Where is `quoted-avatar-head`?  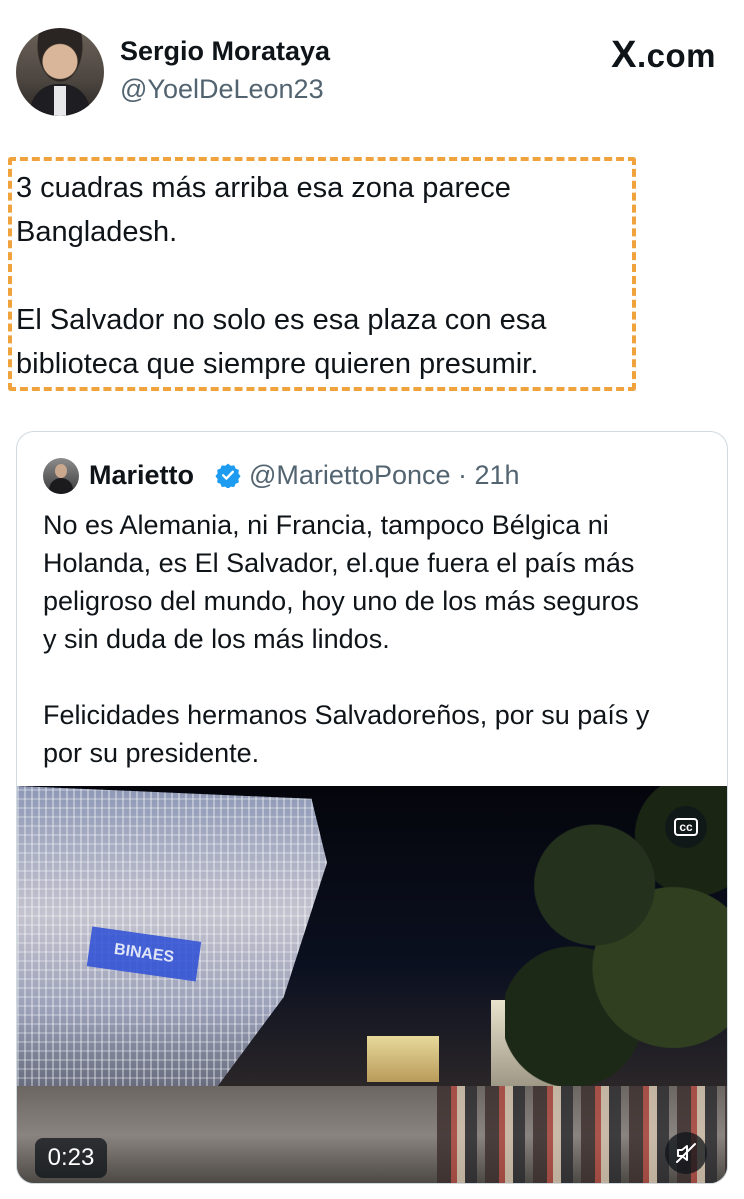 quoted-avatar-head is located at coordinates (61, 471).